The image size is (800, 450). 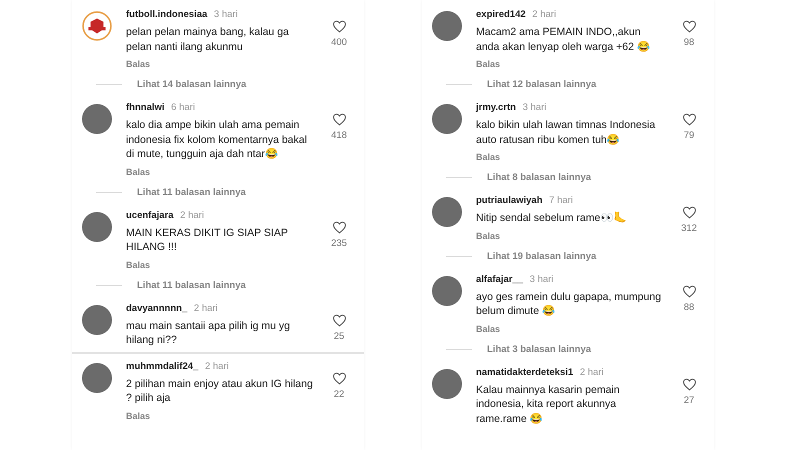 What do you see at coordinates (209, 333) in the screenshot?
I see `comment-text: mau main santaii apa pilih ig mu yg hilang ni??` at bounding box center [209, 333].